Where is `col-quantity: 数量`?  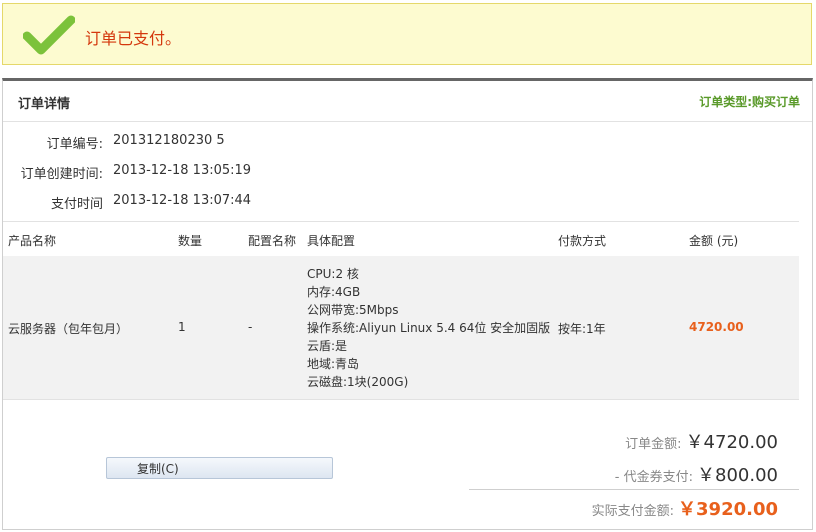
col-quantity: 数量 is located at coordinates (190, 241).